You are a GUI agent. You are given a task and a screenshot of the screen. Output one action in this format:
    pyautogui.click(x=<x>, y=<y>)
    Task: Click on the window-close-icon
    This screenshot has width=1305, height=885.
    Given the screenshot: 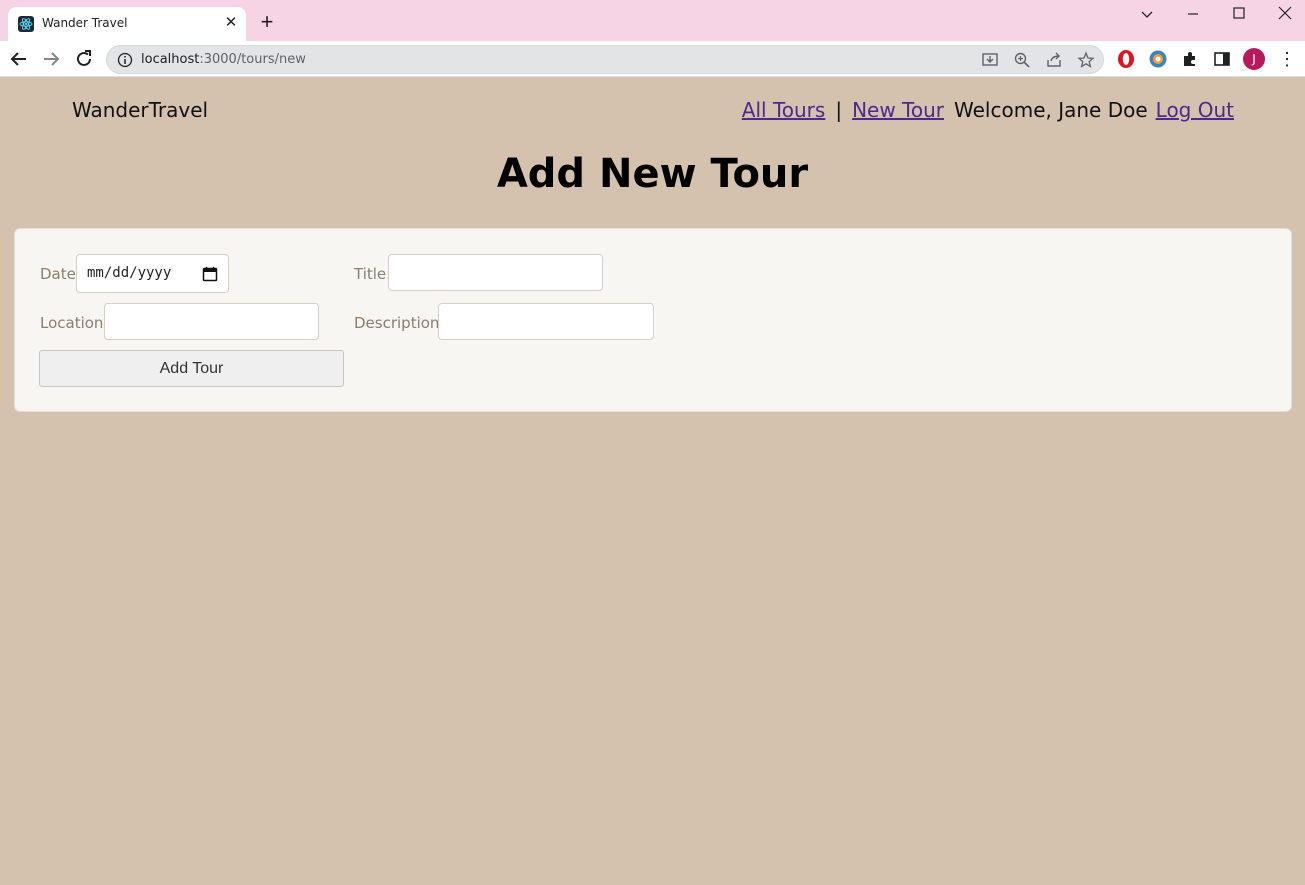 What is the action you would take?
    pyautogui.click(x=1285, y=14)
    